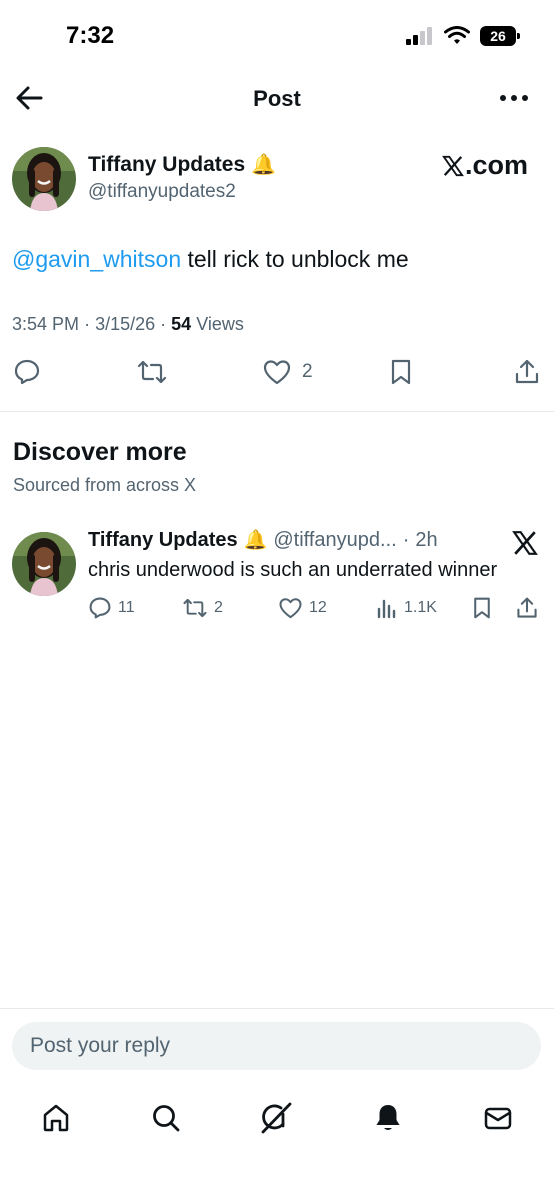 The image size is (554, 1199). Describe the element at coordinates (167, 164) in the screenshot. I see `post-author-name: Tiffany Updates` at that location.